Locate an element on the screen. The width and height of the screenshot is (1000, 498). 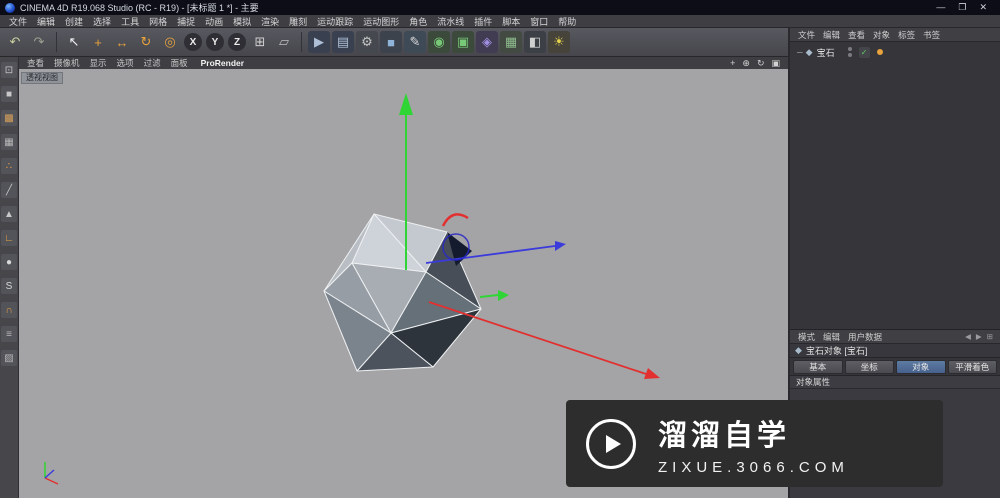
menu-item: 网格 is located at coordinates (158, 21).